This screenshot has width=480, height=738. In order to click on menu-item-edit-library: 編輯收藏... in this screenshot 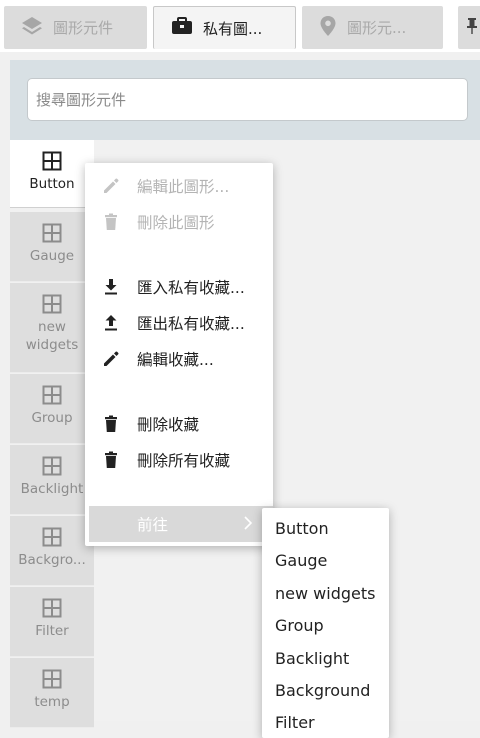, I will do `click(179, 359)`.